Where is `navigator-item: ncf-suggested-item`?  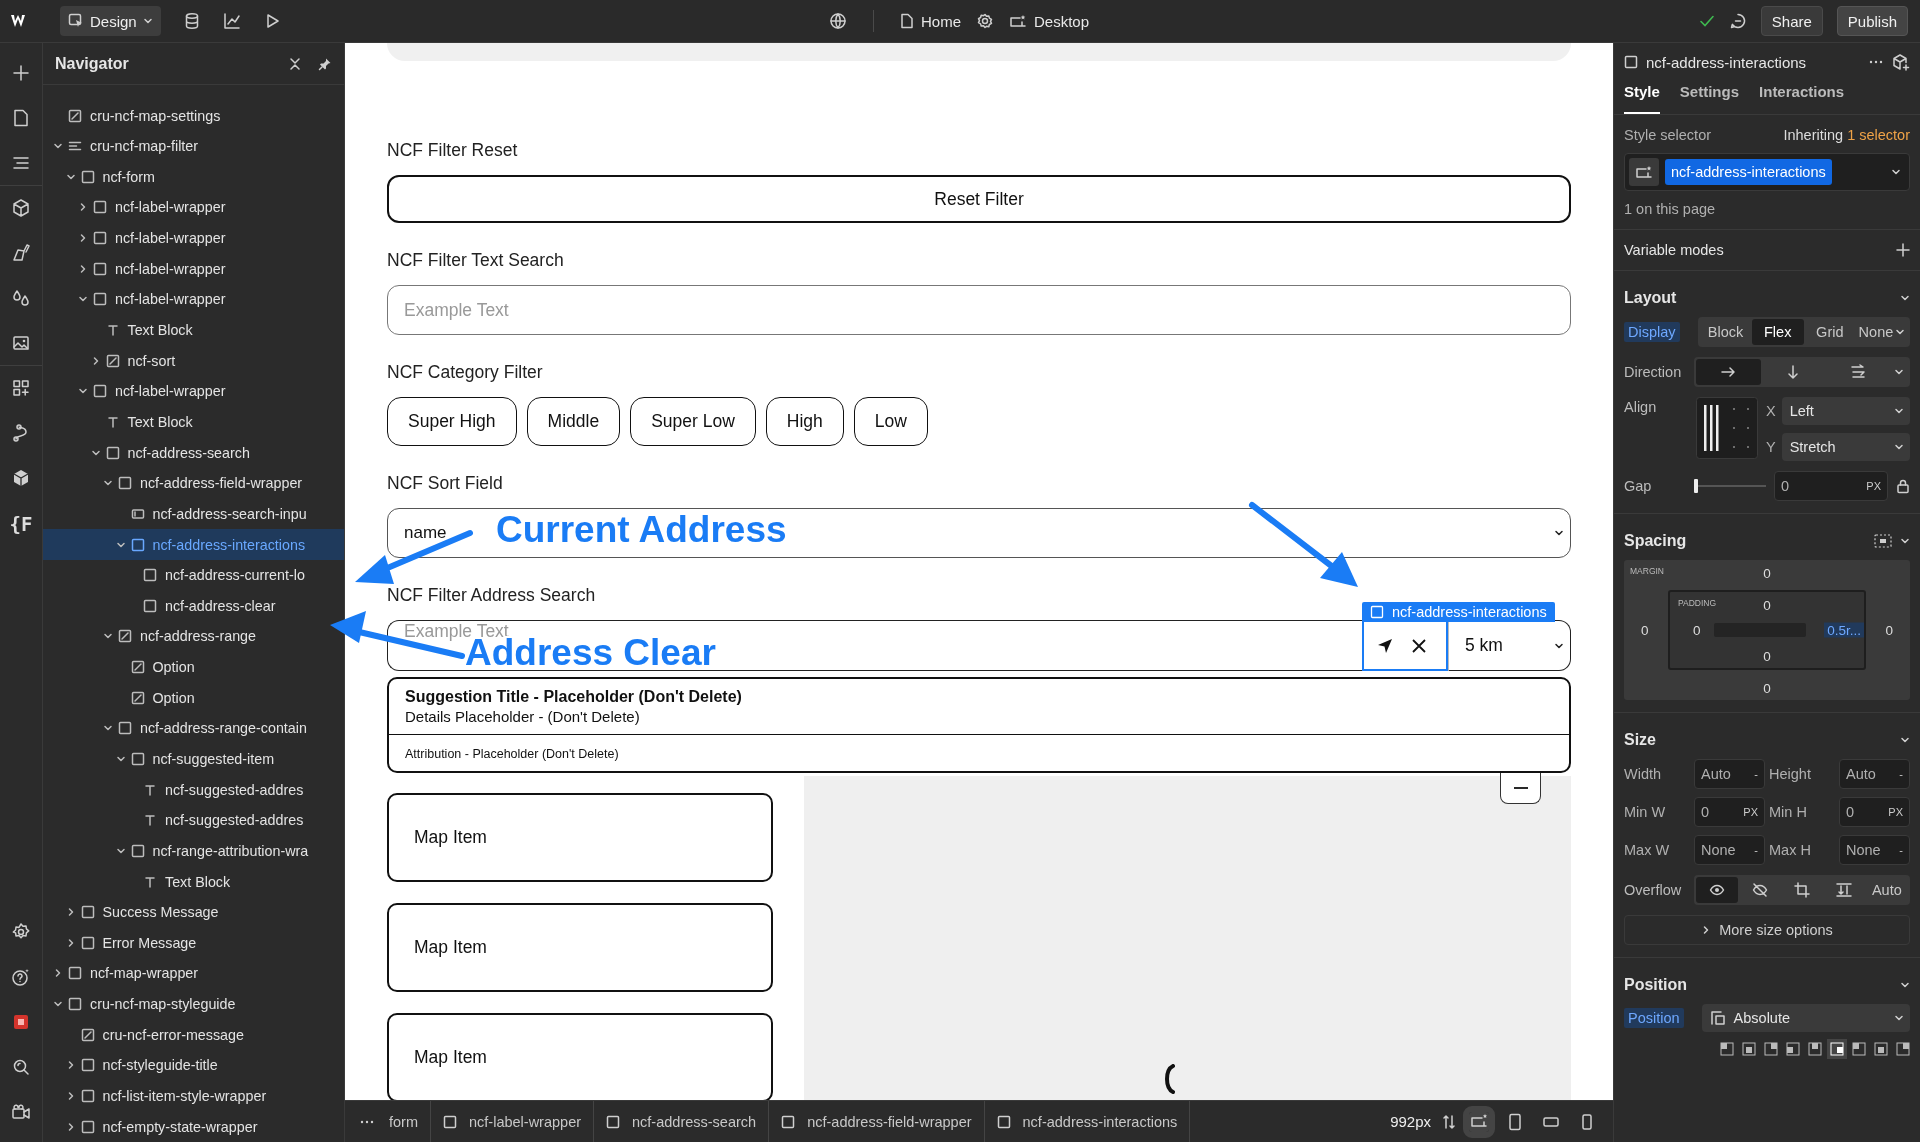 navigator-item: ncf-suggested-item is located at coordinates (193, 759).